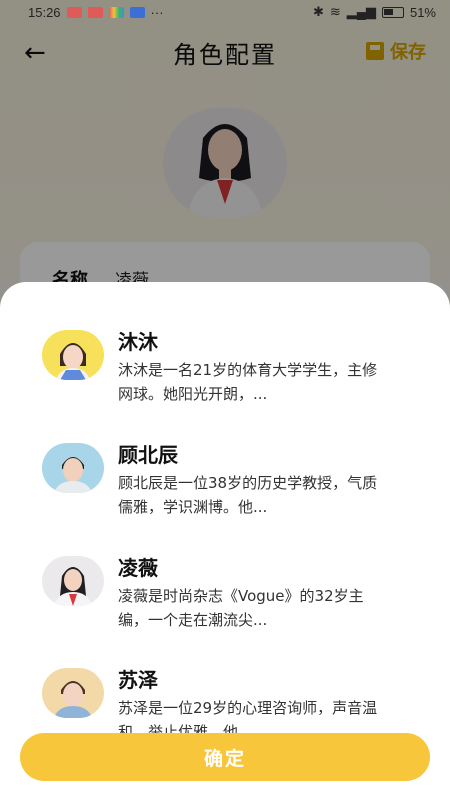 The height and width of the screenshot is (800, 450). What do you see at coordinates (225, 757) in the screenshot?
I see `confirm-button: 确定` at bounding box center [225, 757].